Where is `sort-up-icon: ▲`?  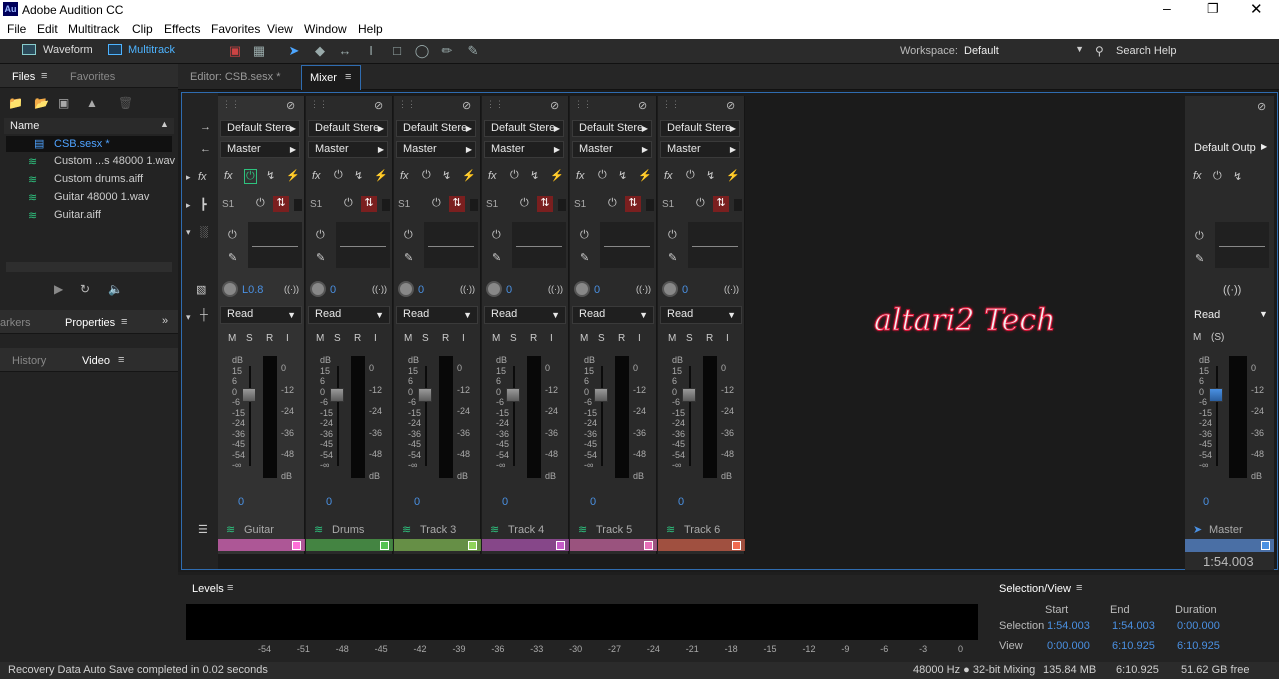 sort-up-icon: ▲ is located at coordinates (164, 124).